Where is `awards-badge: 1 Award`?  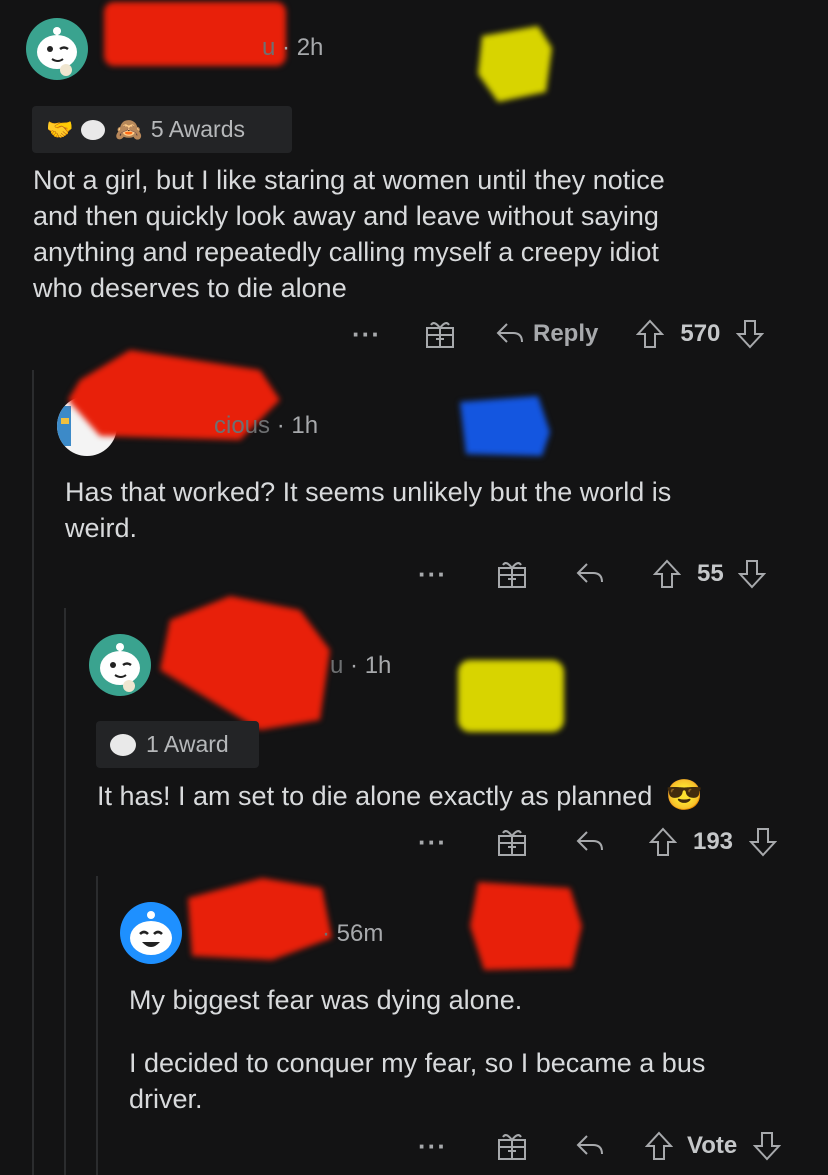 awards-badge: 1 Award is located at coordinates (177, 744).